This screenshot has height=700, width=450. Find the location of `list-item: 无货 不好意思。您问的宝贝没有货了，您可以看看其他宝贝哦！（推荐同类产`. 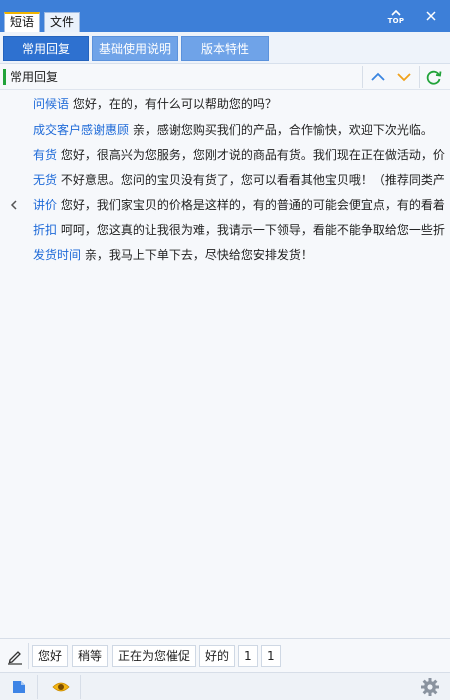

list-item: 无货 不好意思。您问的宝贝没有货了，您可以看看其他宝贝哦！（推荐同类产 is located at coordinates (225, 180).